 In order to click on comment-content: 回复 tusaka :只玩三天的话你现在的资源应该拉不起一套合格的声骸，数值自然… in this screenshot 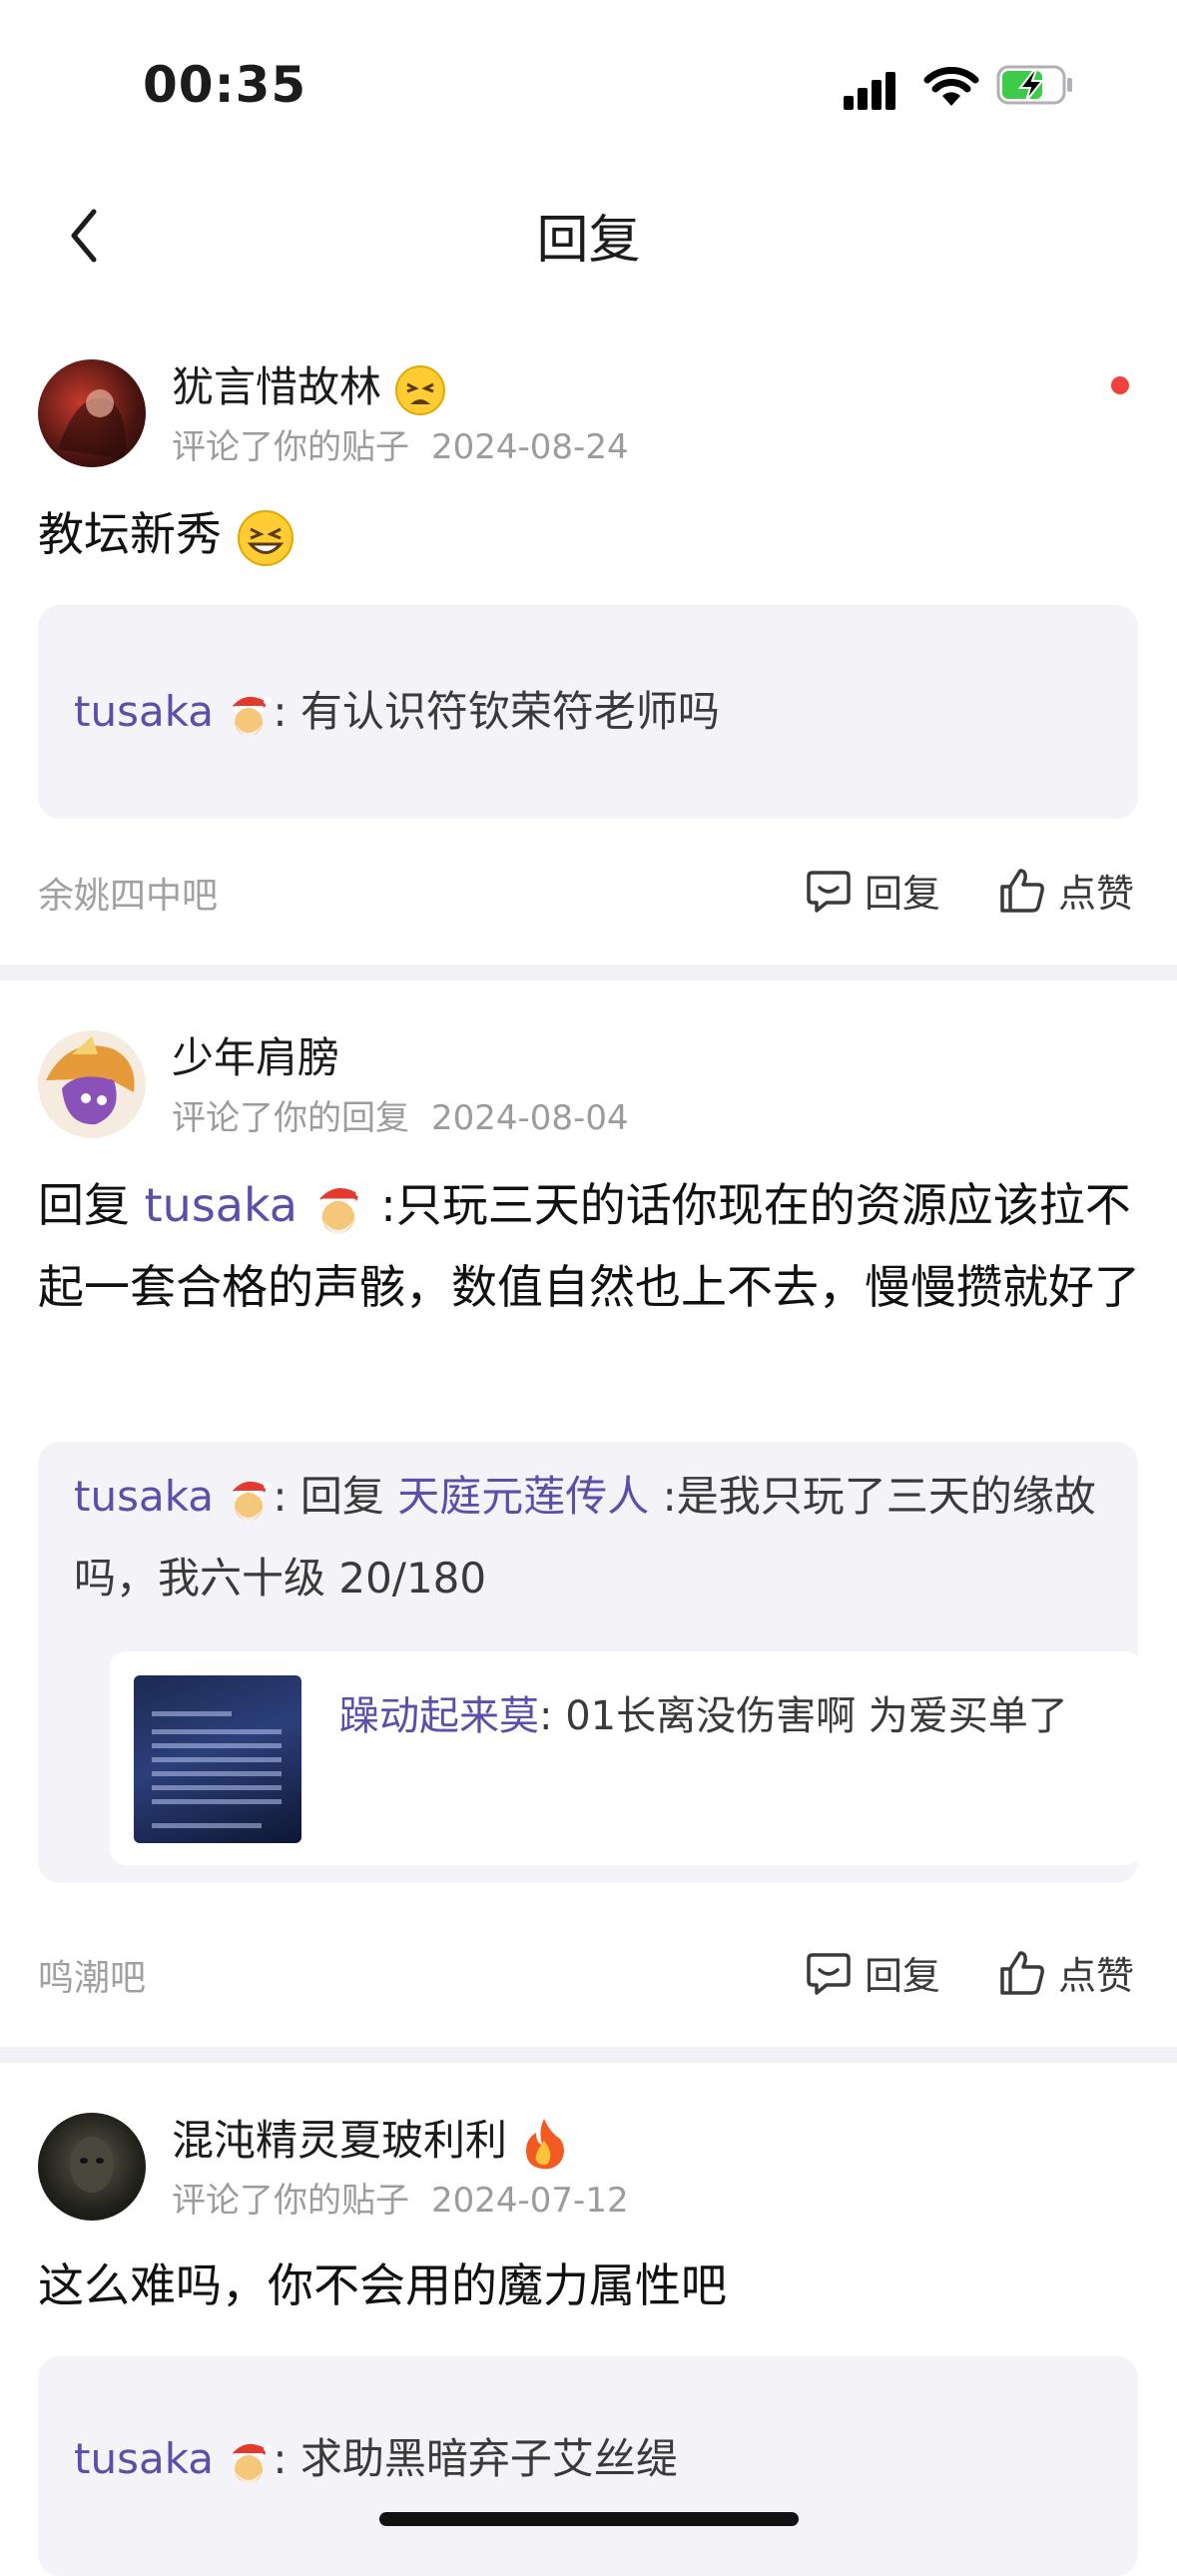, I will do `click(592, 1246)`.